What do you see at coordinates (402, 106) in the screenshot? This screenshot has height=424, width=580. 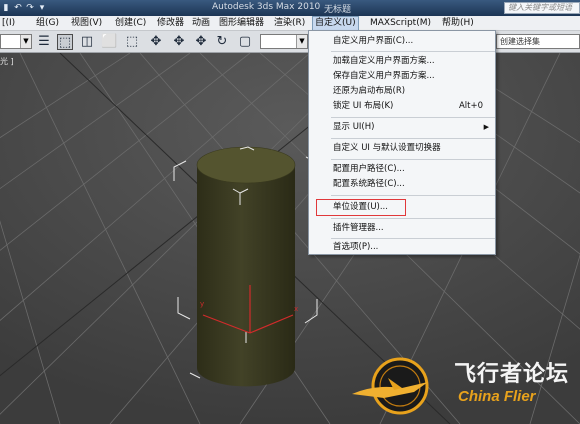 I see `menu-item-lock-ui-layout: 锁定 UI 布局(K) Alt+0` at bounding box center [402, 106].